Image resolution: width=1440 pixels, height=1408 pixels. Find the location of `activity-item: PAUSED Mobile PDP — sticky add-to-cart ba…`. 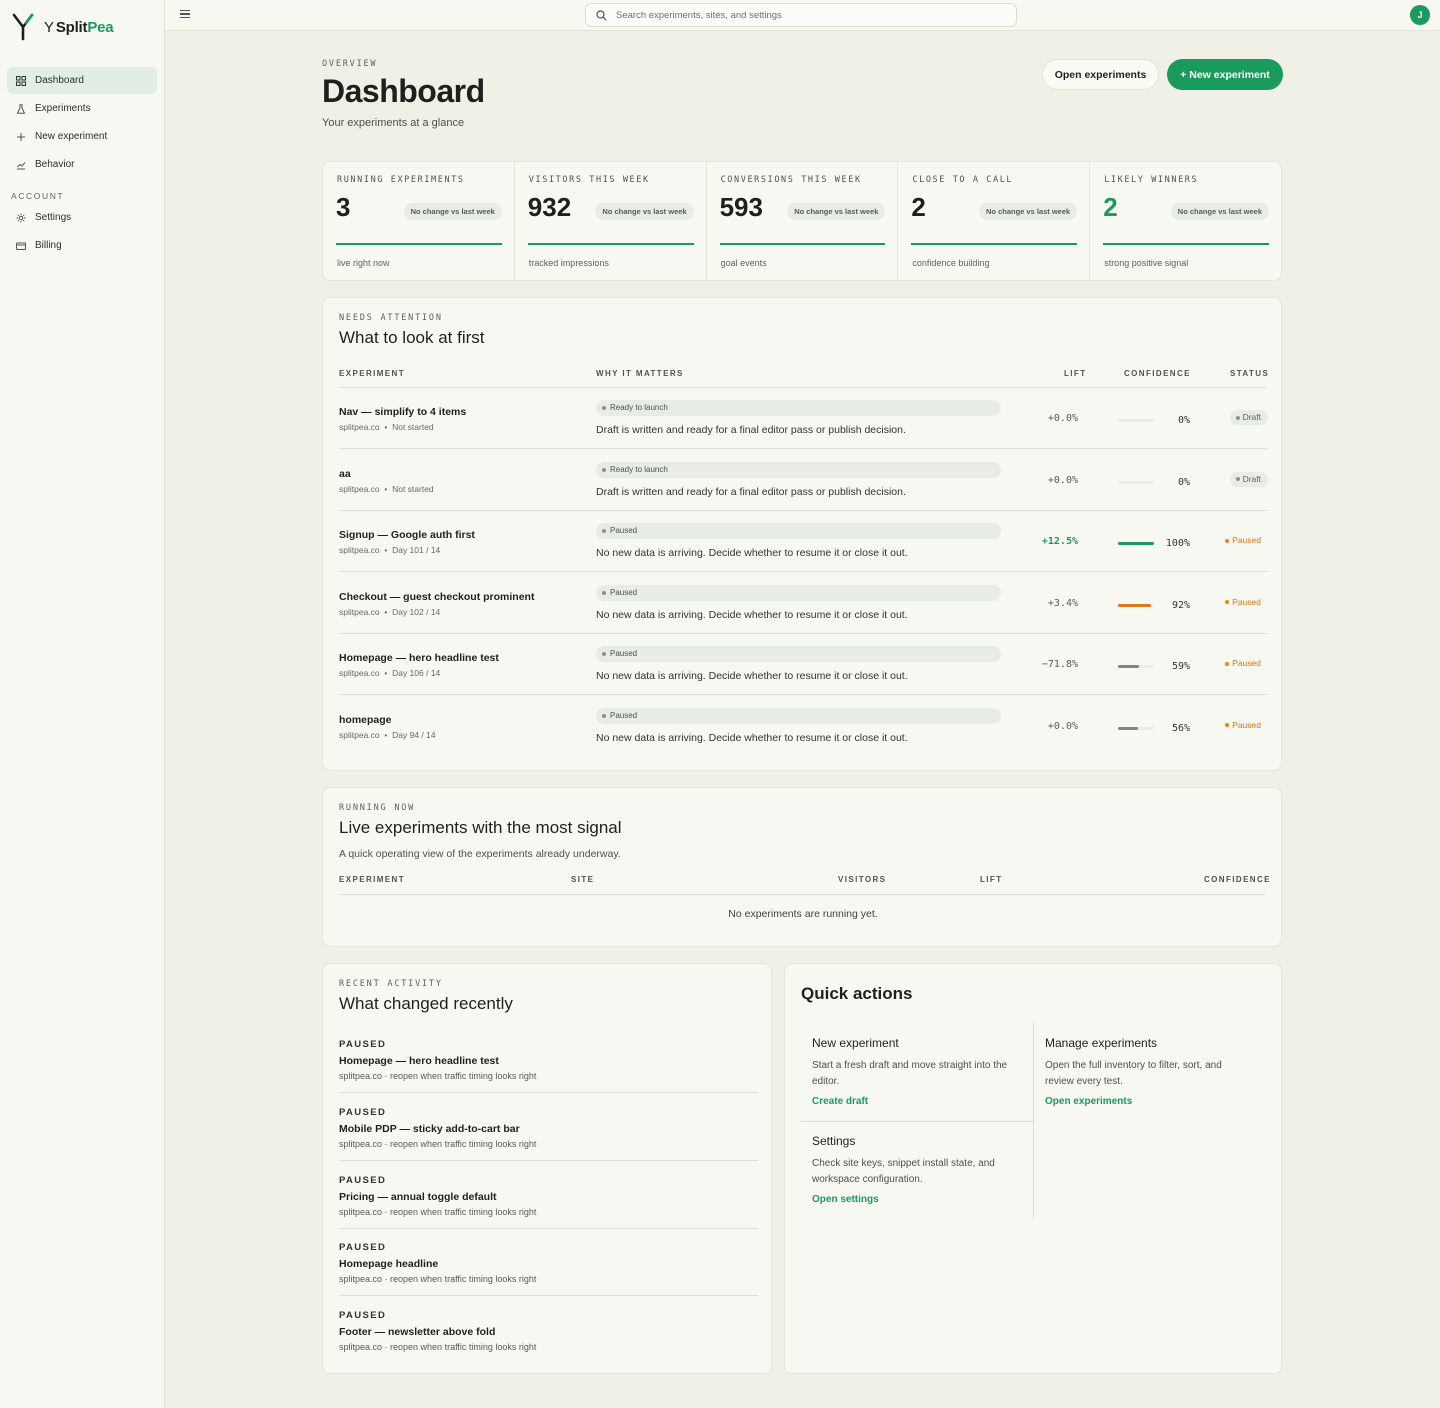

activity-item: PAUSED Mobile PDP — sticky add-to-cart ba… is located at coordinates (548, 1127).